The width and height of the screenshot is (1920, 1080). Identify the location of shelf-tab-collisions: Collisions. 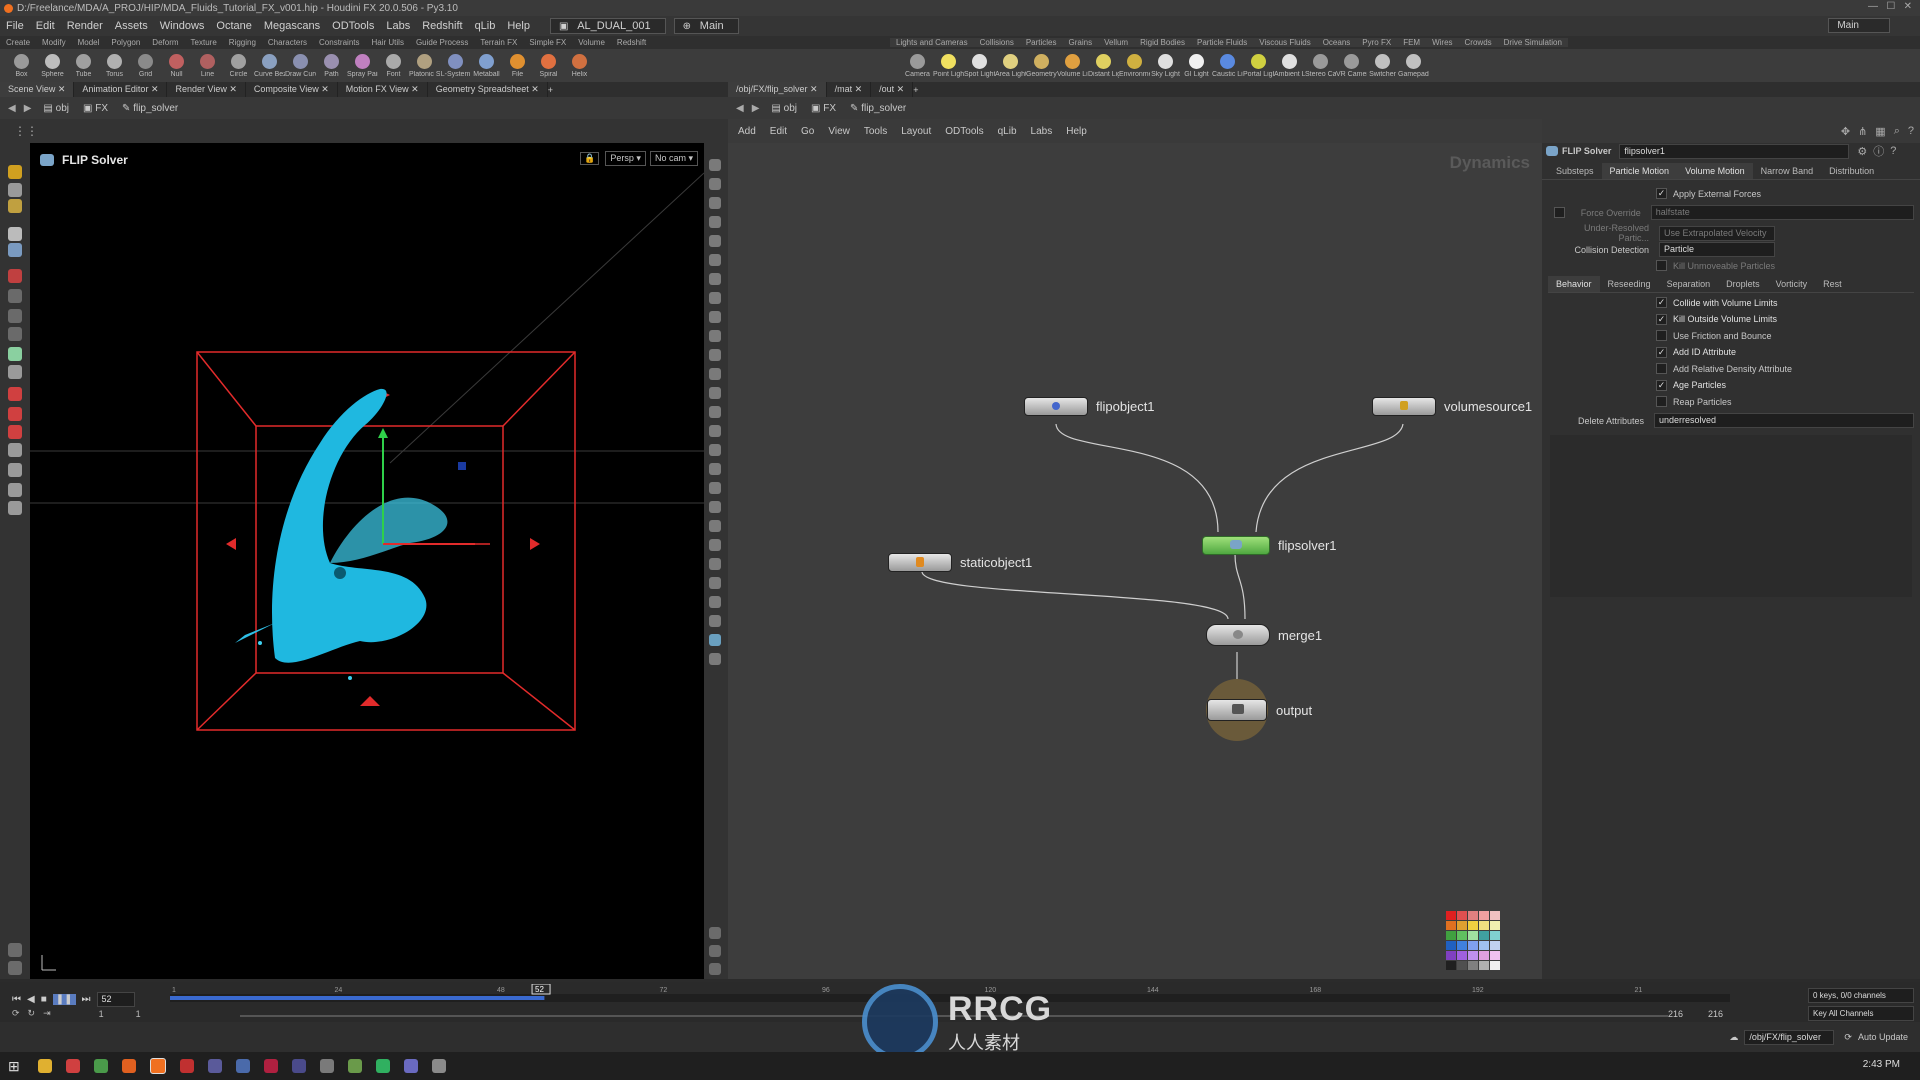
(997, 42).